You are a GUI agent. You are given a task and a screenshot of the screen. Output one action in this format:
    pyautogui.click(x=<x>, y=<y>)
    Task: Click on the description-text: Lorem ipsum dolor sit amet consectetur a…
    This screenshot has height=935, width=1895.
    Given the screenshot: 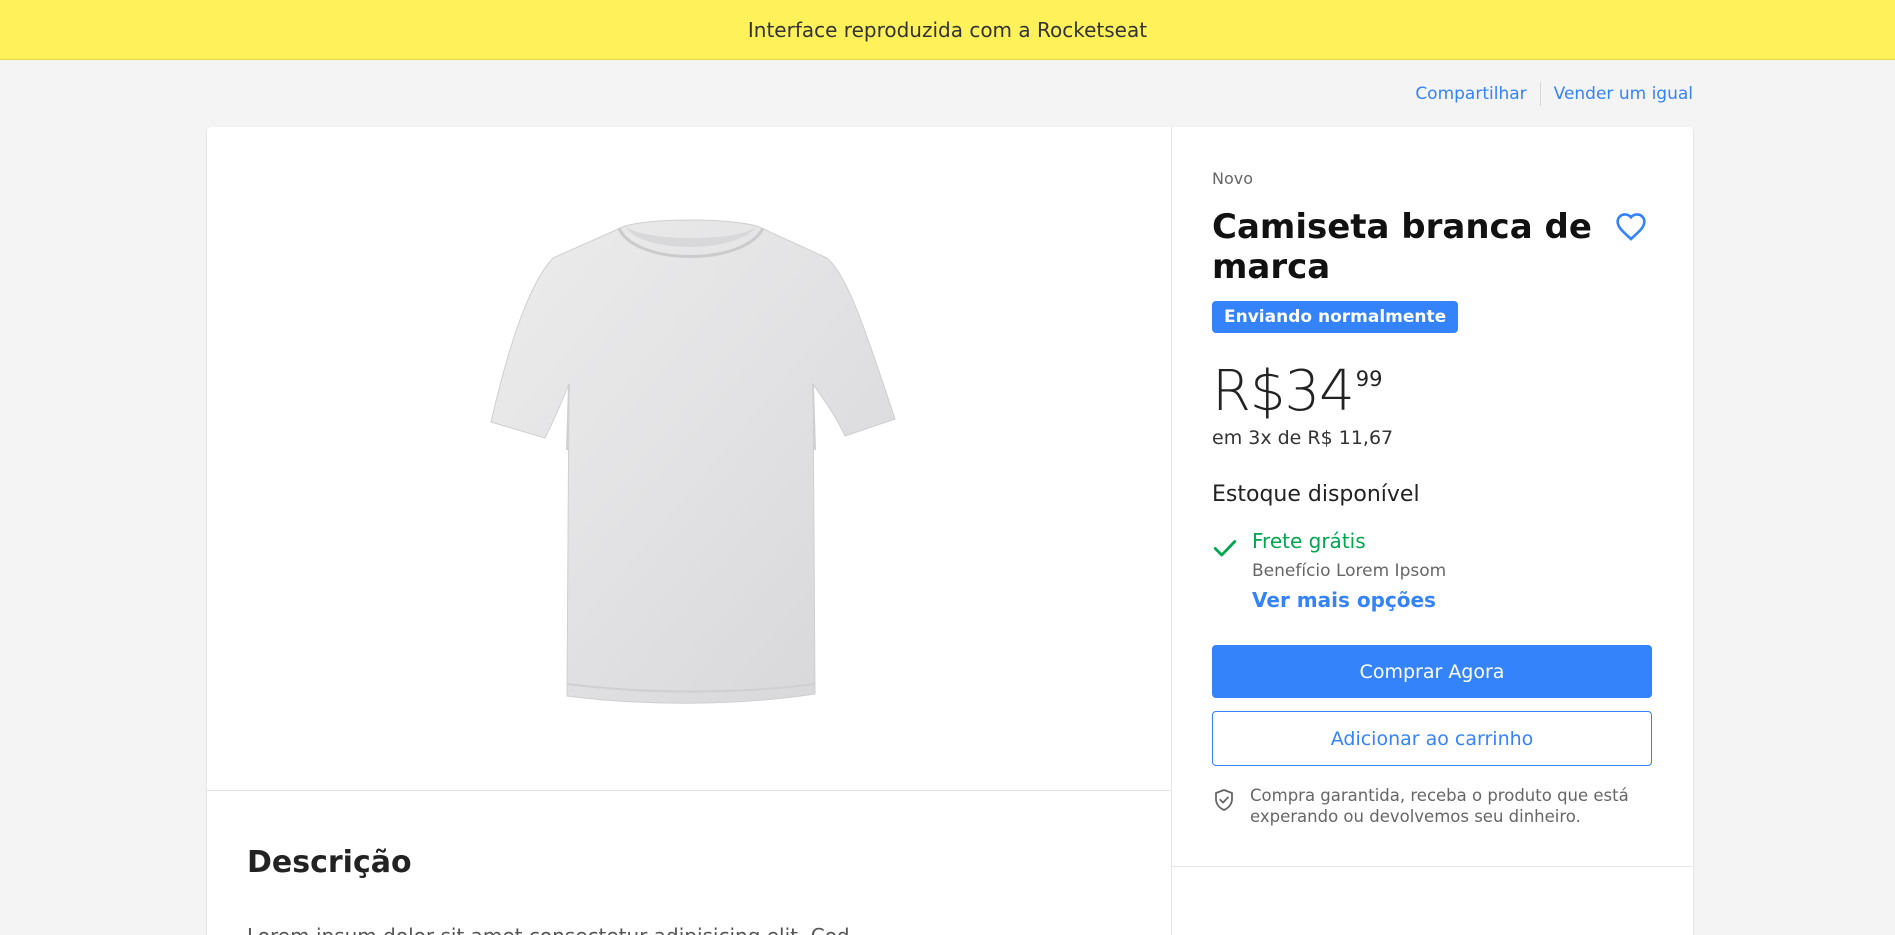 What is the action you would take?
    pyautogui.click(x=687, y=929)
    